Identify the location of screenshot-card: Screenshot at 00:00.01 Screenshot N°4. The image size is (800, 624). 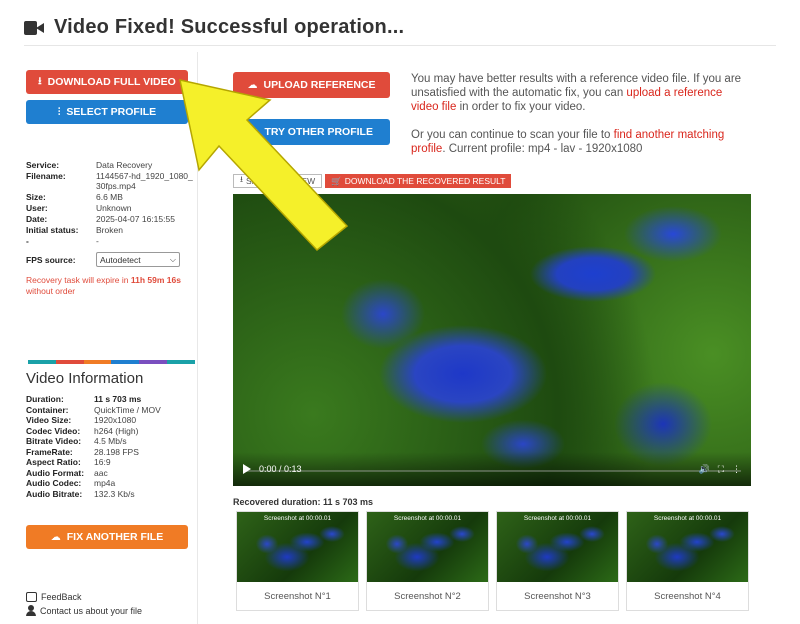
(687, 561).